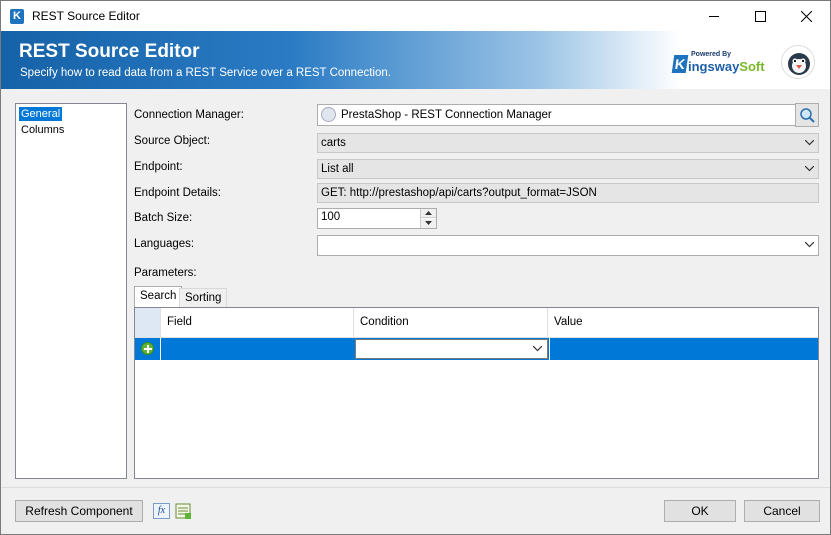  What do you see at coordinates (415, 487) in the screenshot?
I see `footer-divider` at bounding box center [415, 487].